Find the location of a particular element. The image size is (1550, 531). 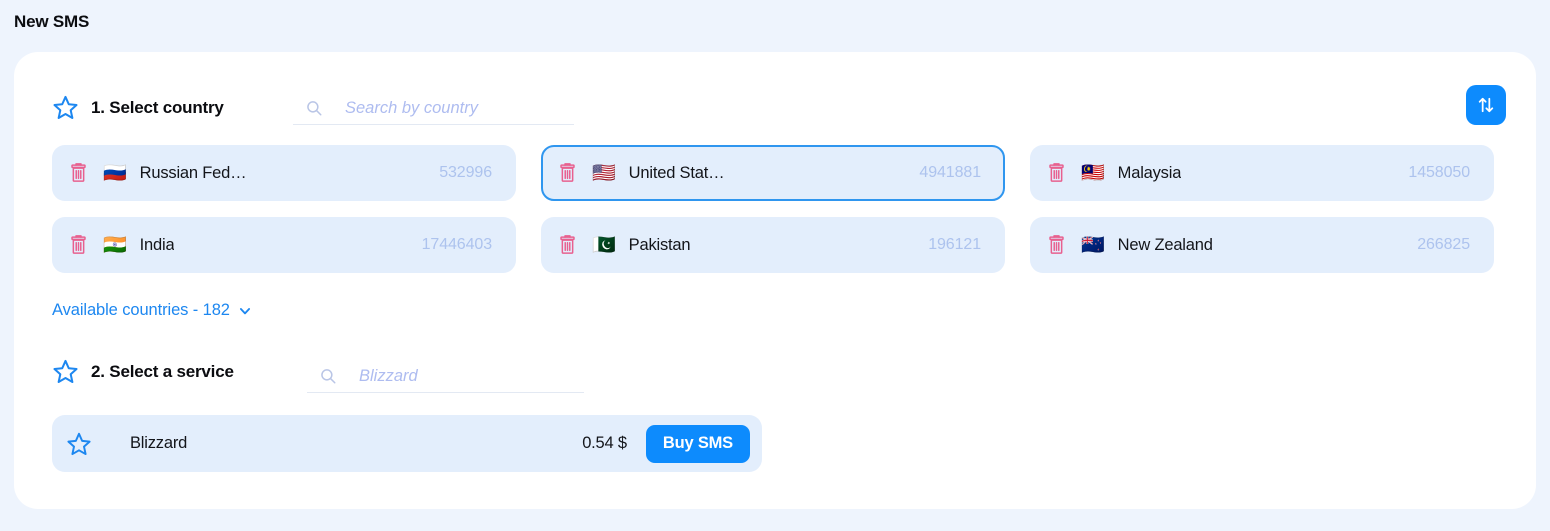

country-flag: 🇳🇿 is located at coordinates (1093, 244).